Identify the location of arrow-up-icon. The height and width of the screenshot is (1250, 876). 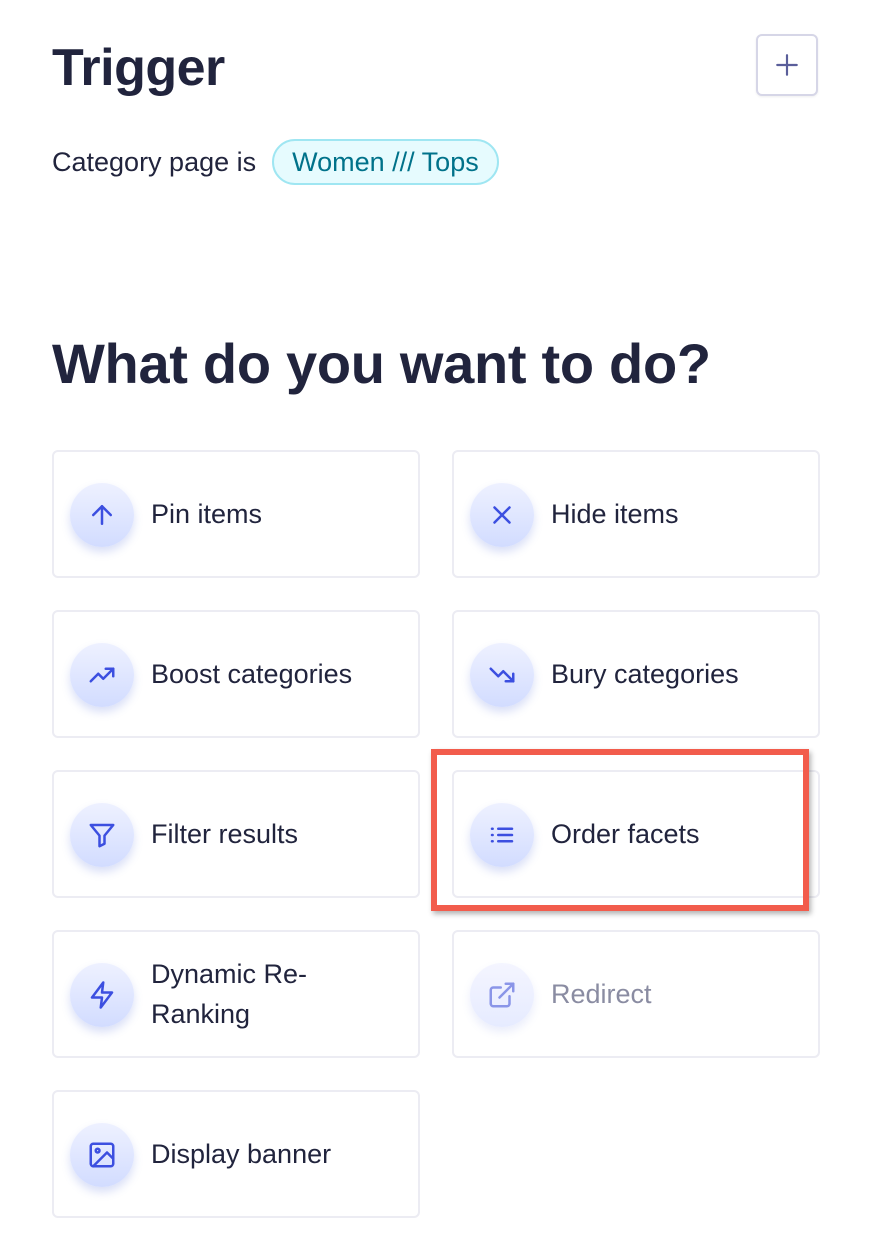
(102, 515).